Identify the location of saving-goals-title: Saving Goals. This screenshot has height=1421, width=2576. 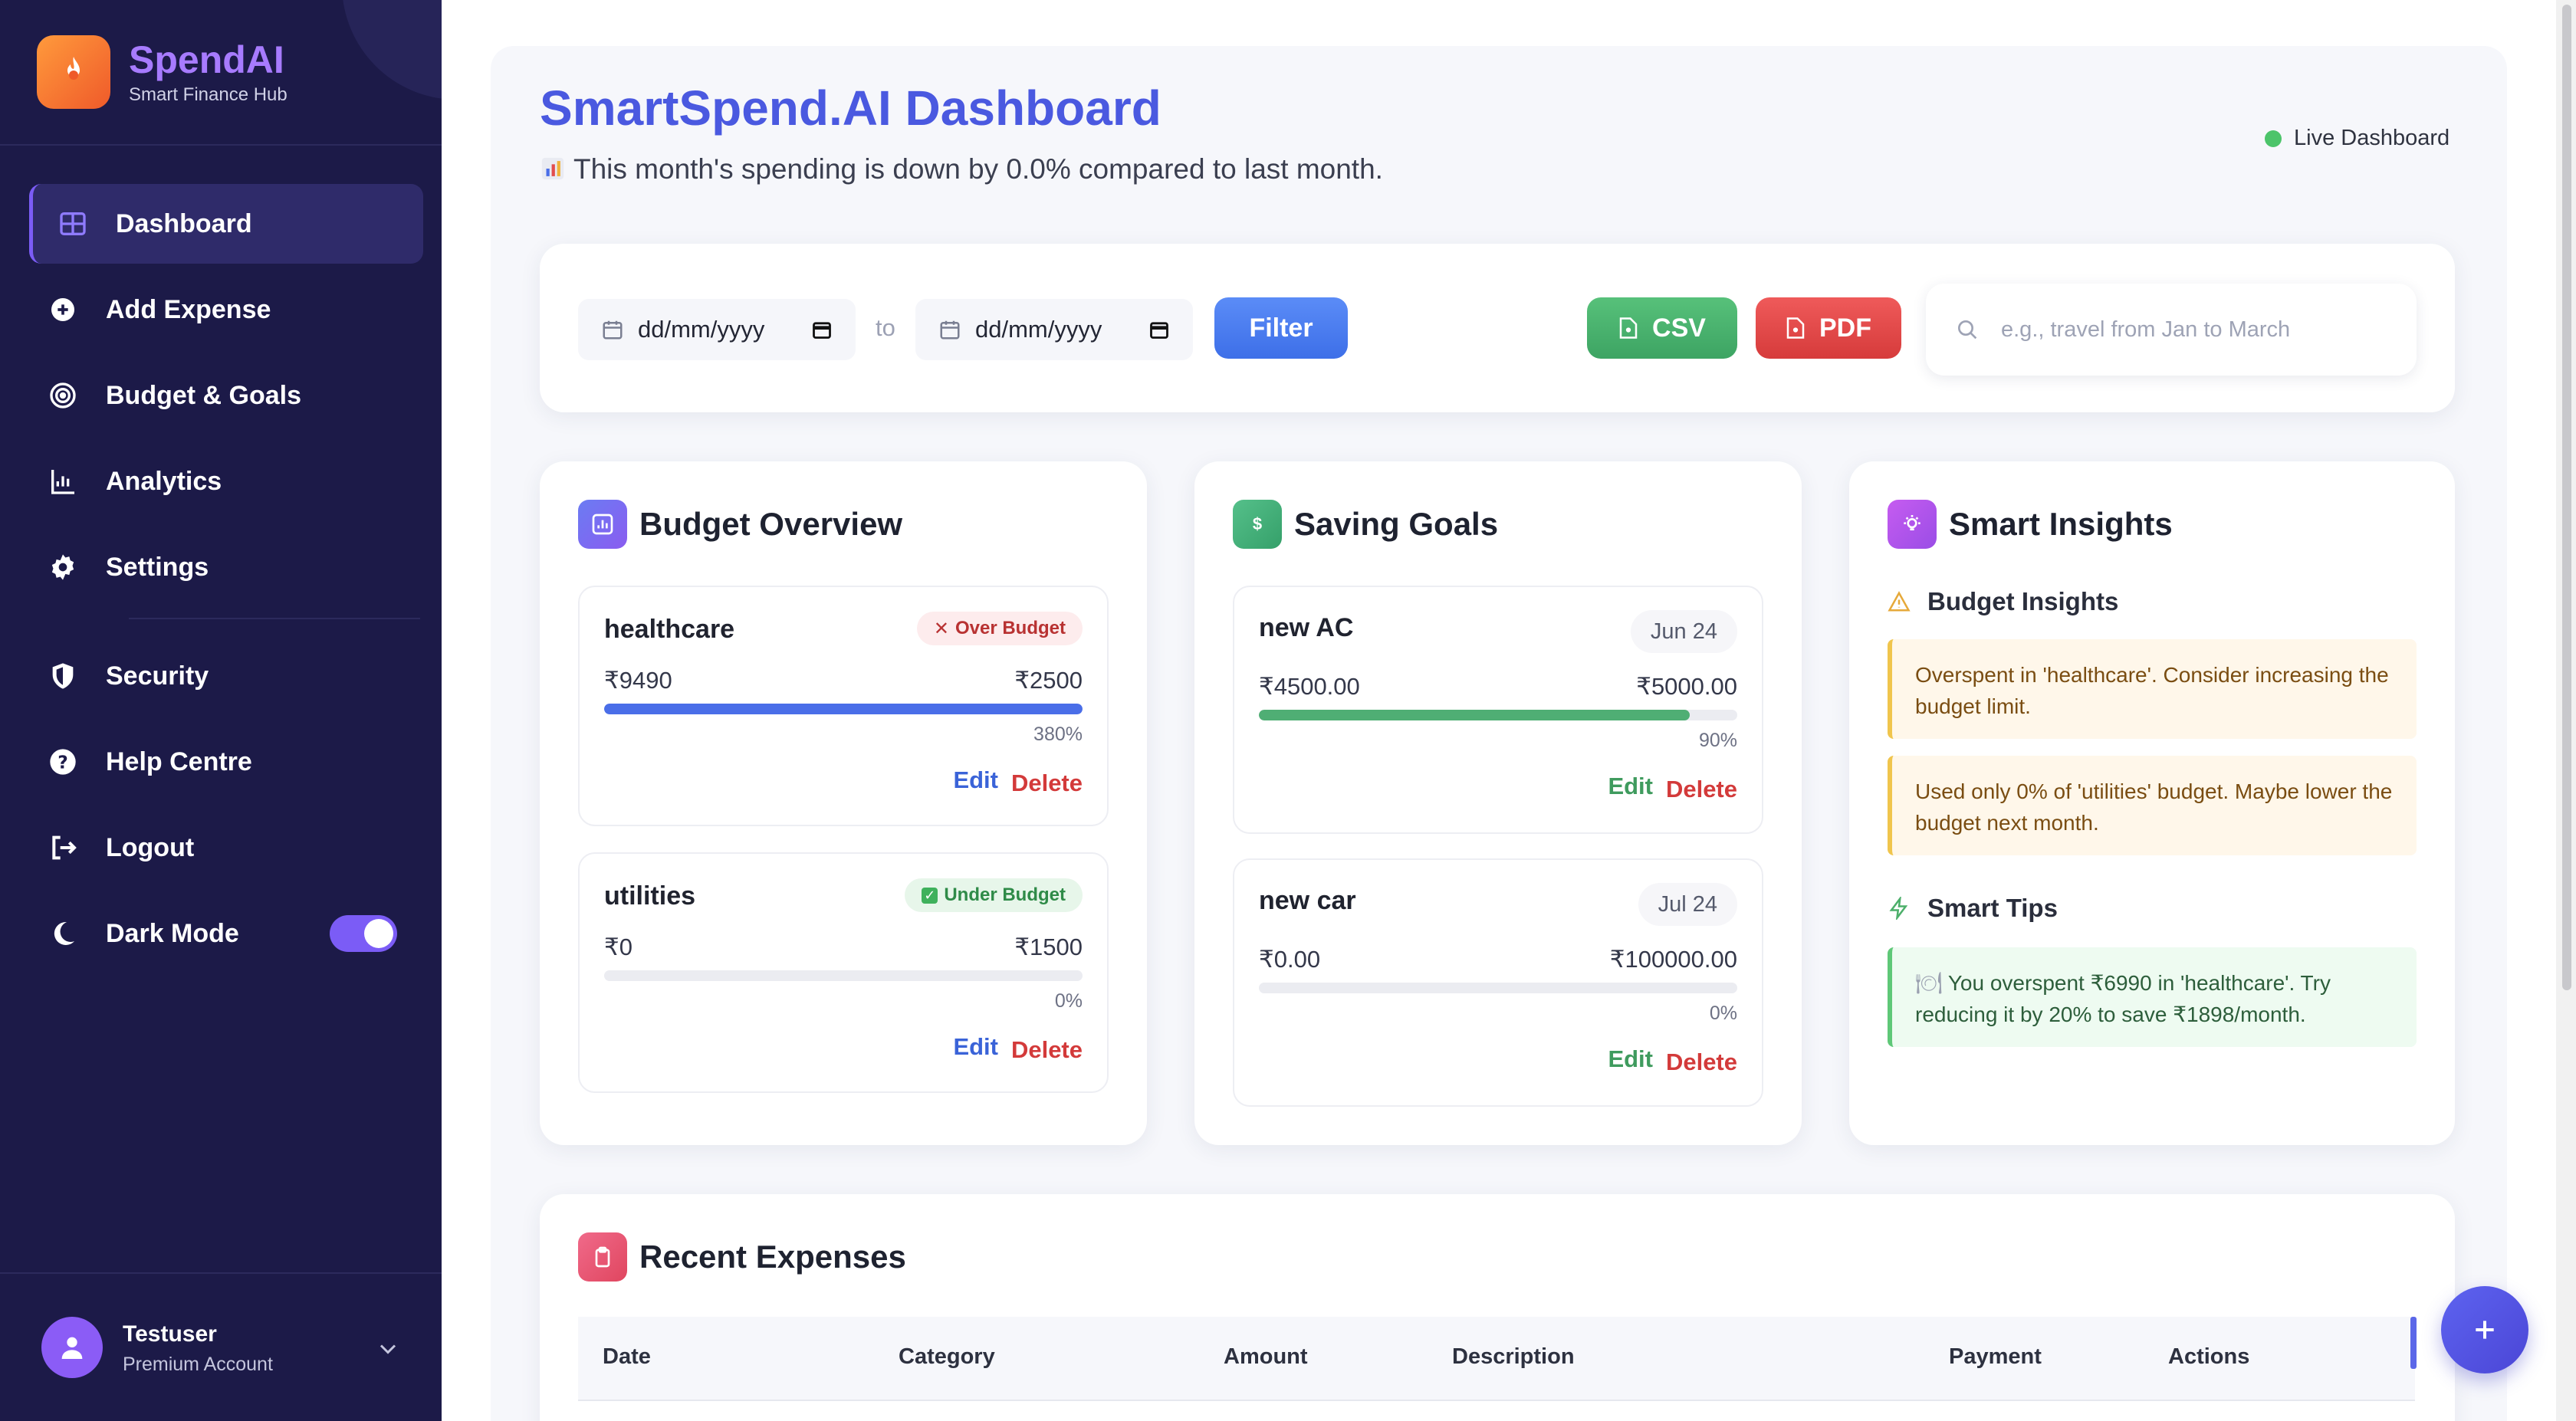
(1396, 524).